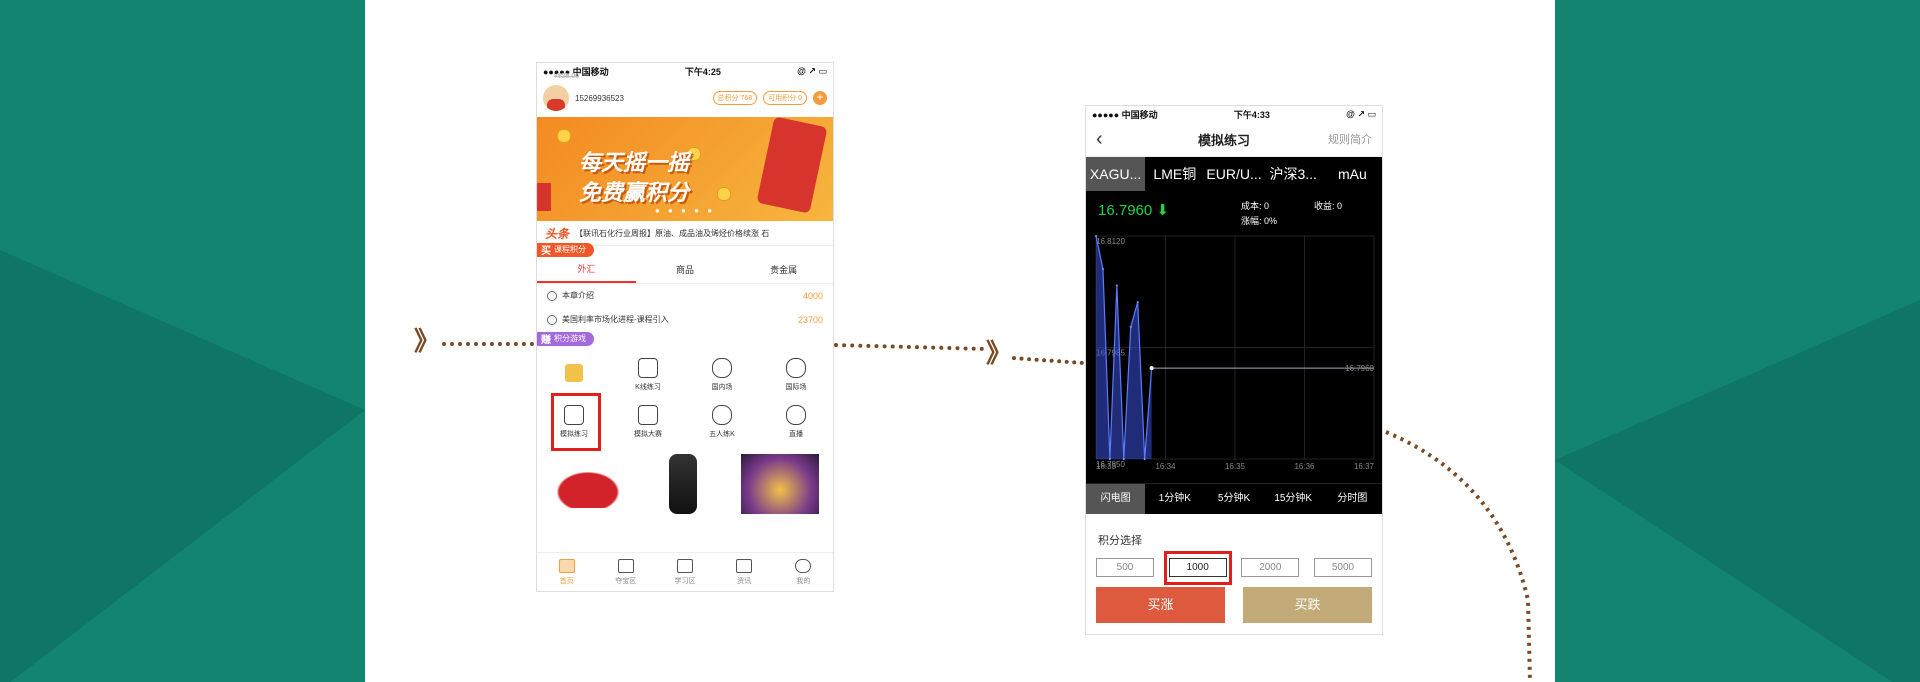 This screenshot has height=682, width=1920. What do you see at coordinates (735, 98) in the screenshot?
I see `total-points-badge: 总积分 768` at bounding box center [735, 98].